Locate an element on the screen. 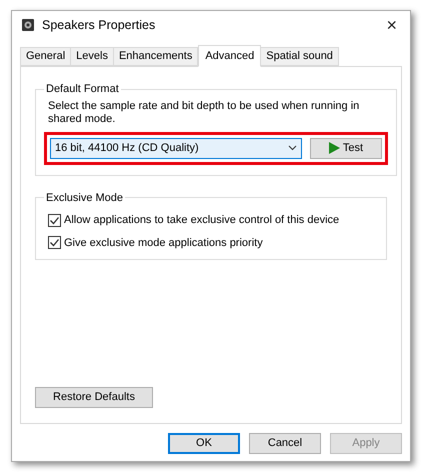 The height and width of the screenshot is (474, 422). dialog-button: Cancel is located at coordinates (285, 443).